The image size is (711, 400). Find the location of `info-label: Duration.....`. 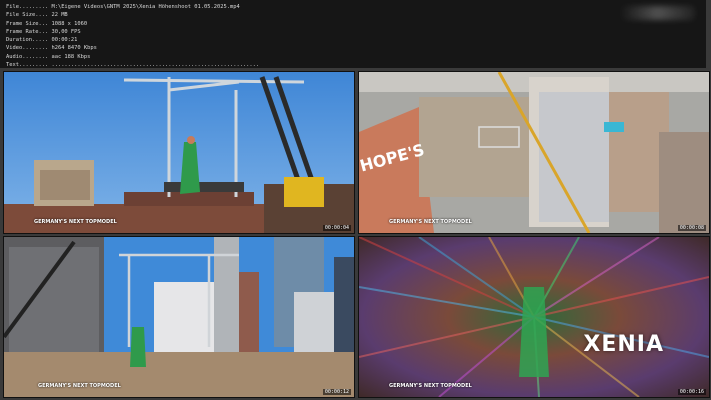

info-label: Duration..... is located at coordinates (27, 40).